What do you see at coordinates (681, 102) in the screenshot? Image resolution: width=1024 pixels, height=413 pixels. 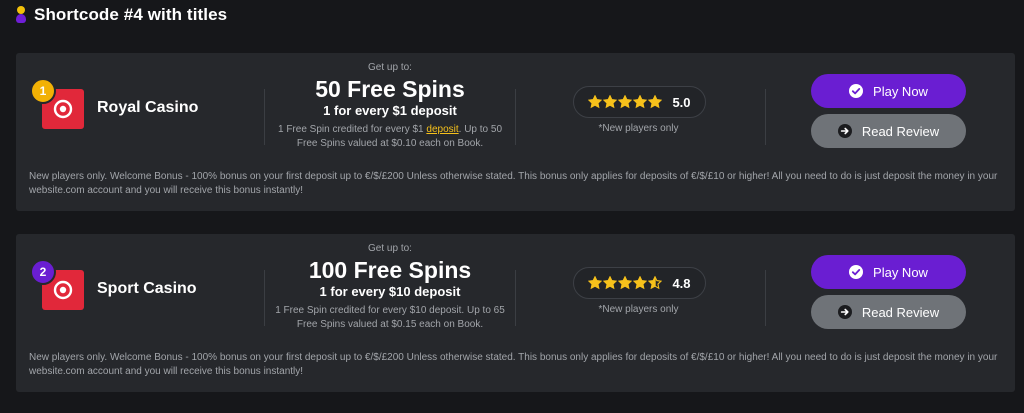 I see `rating-value: 5.0` at bounding box center [681, 102].